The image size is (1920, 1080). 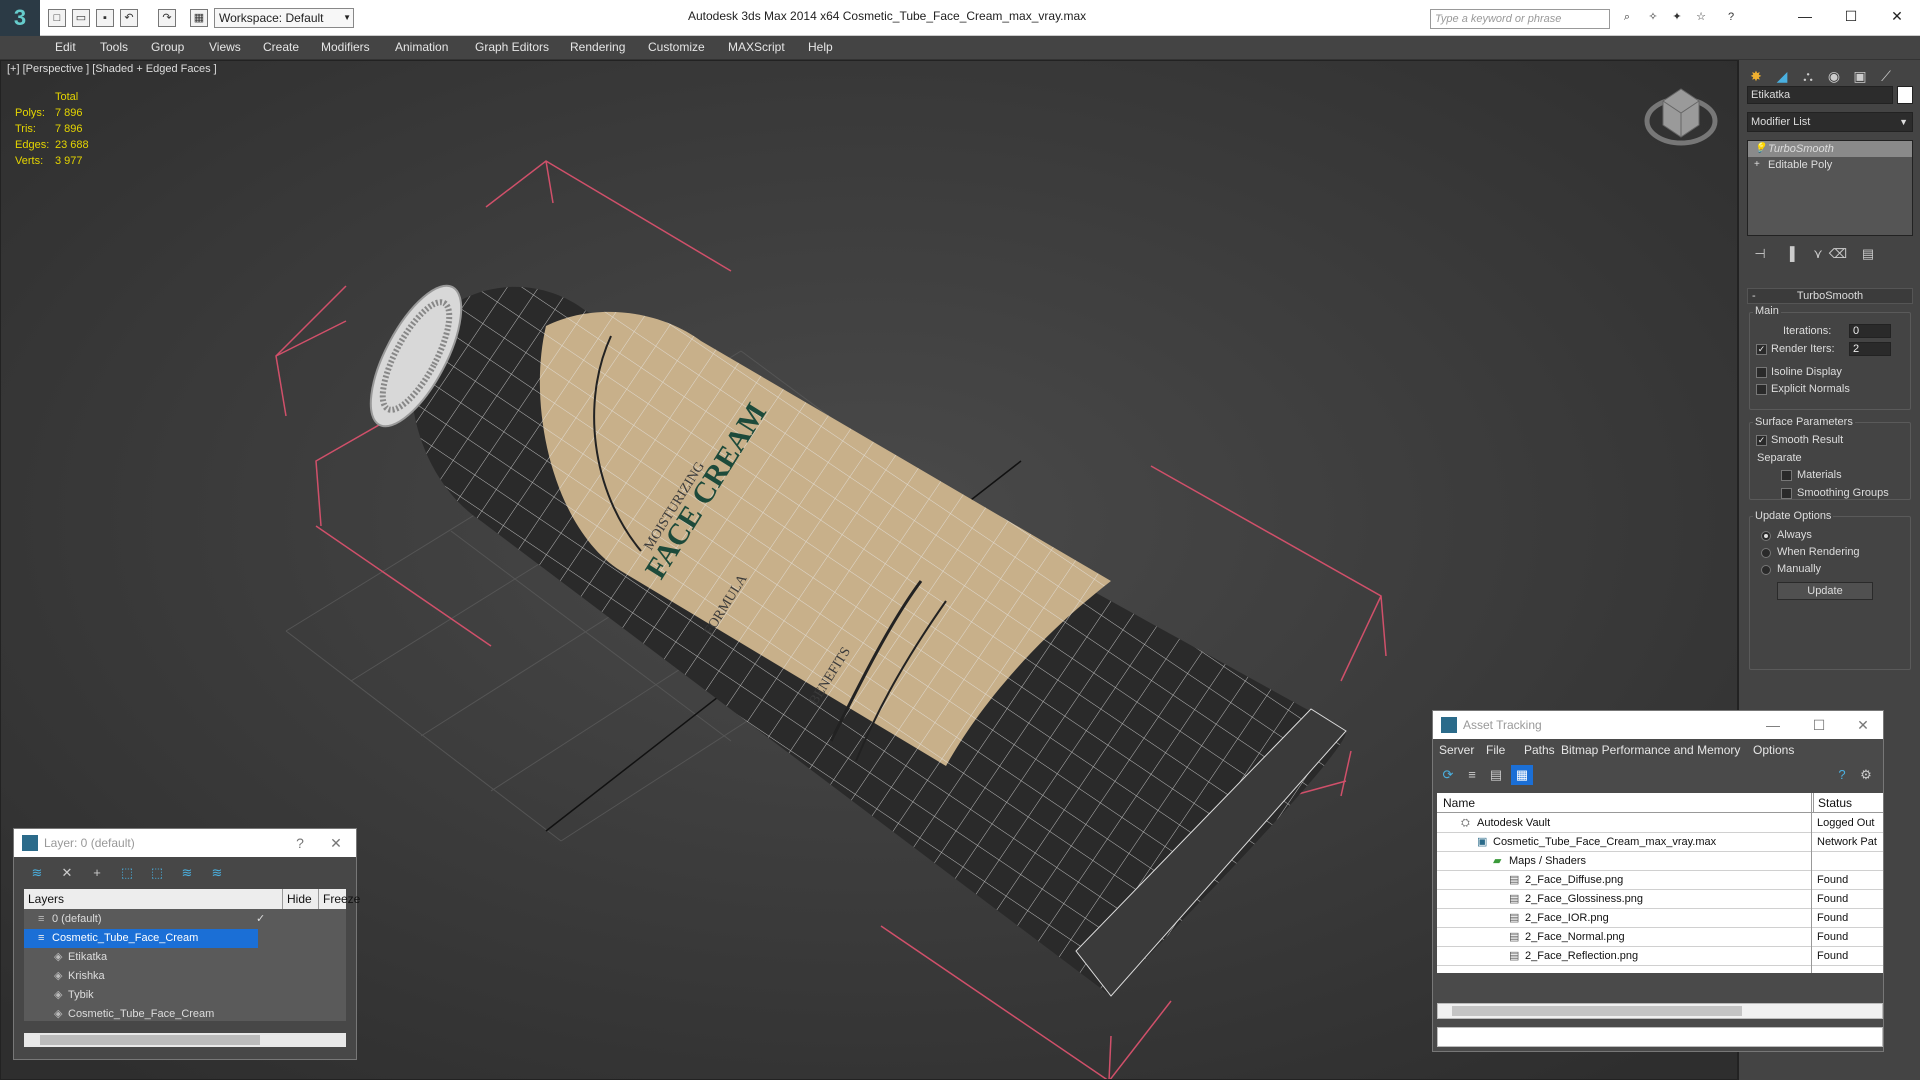 What do you see at coordinates (1760, 149) in the screenshot?
I see `lightbulb-icon: 💡` at bounding box center [1760, 149].